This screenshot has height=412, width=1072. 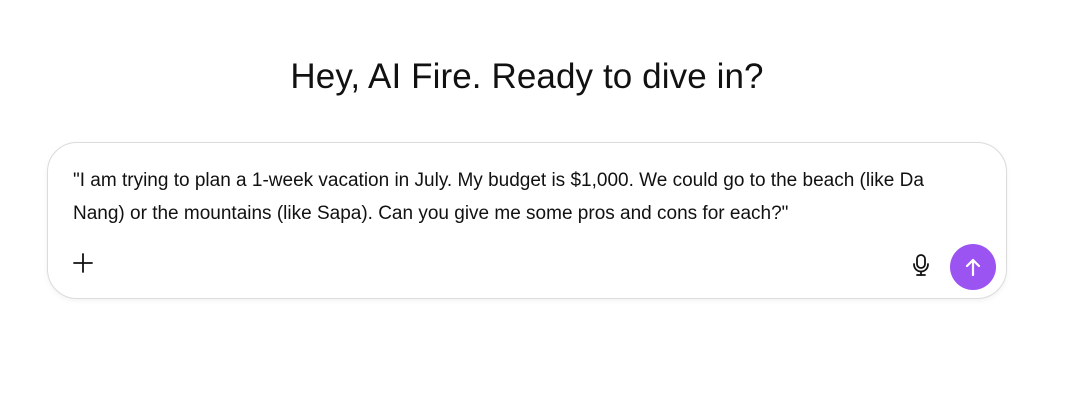 I want to click on add-attachment-button, so click(x=83, y=263).